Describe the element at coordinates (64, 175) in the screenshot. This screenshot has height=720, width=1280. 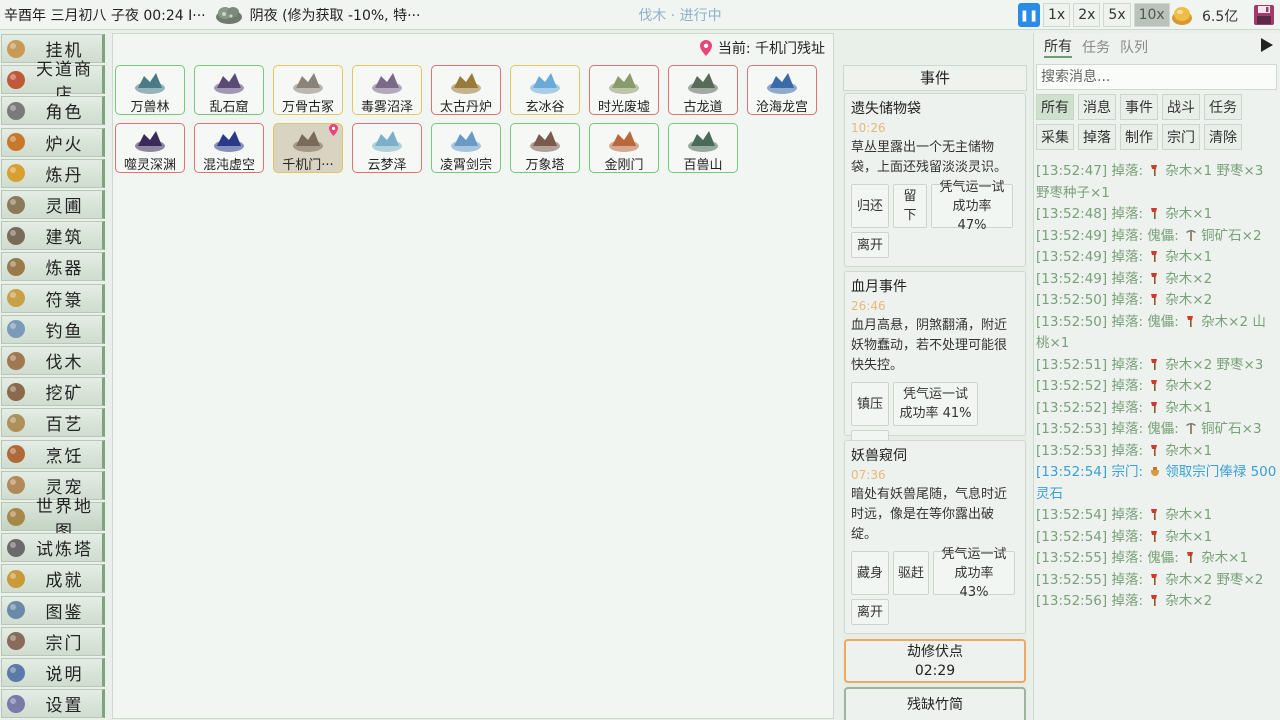
I see `sidebar-item-label: 炼丹` at that location.